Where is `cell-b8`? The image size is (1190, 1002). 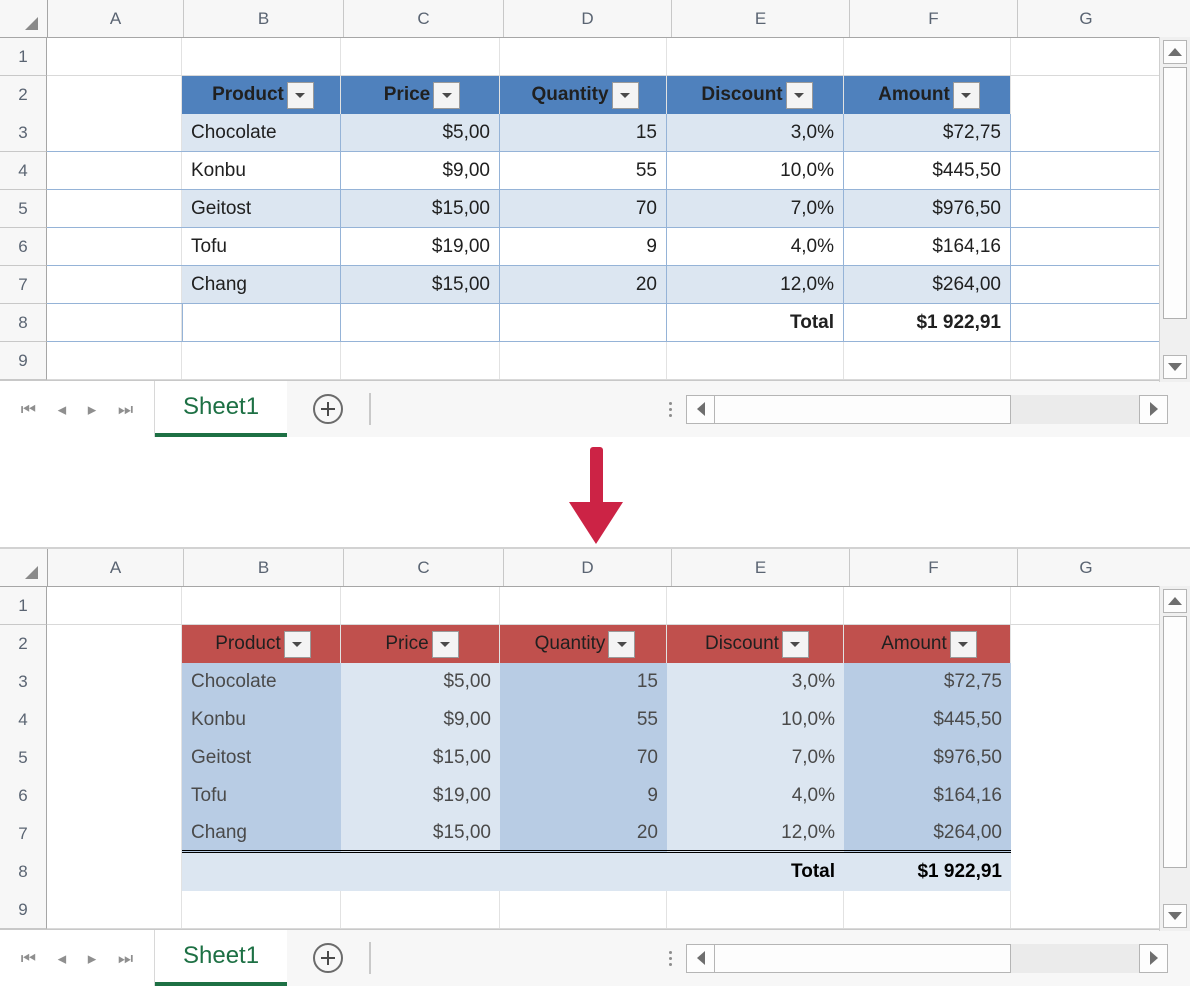
cell-b8 is located at coordinates (261, 872).